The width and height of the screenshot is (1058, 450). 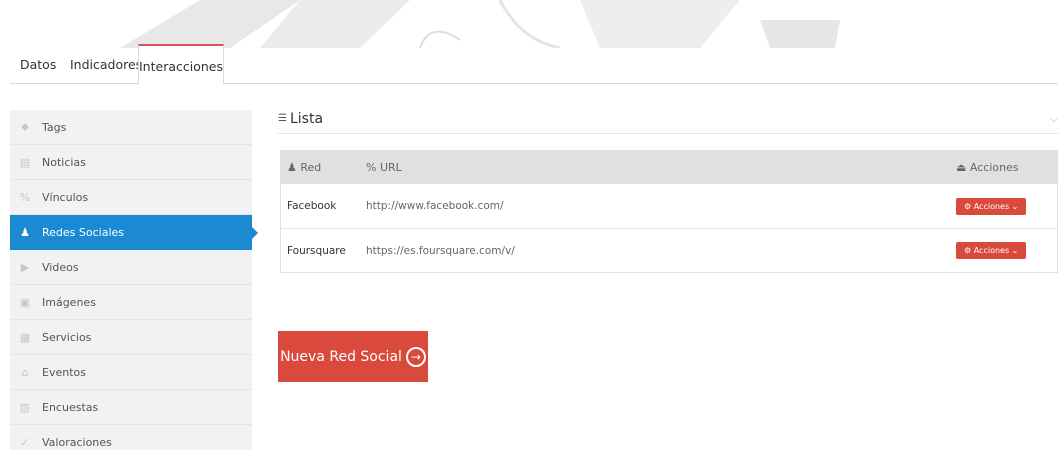 What do you see at coordinates (65, 197) in the screenshot?
I see `sidebar-item-label: Vínculos` at bounding box center [65, 197].